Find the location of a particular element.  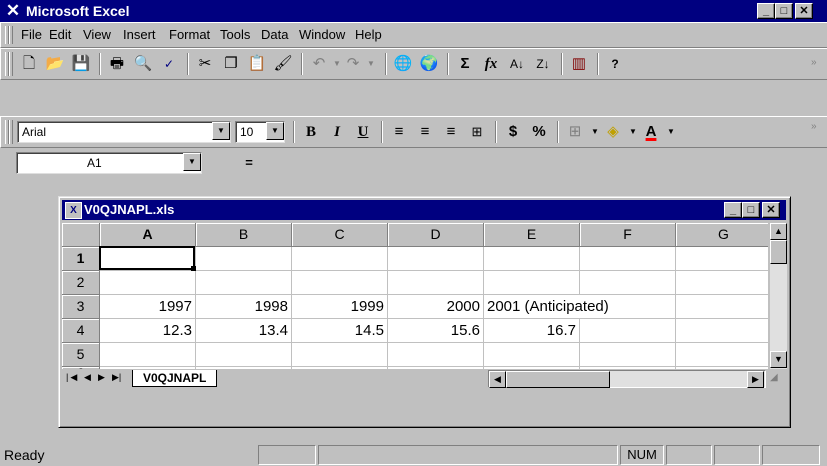

maximize-button: □ is located at coordinates (784, 11).